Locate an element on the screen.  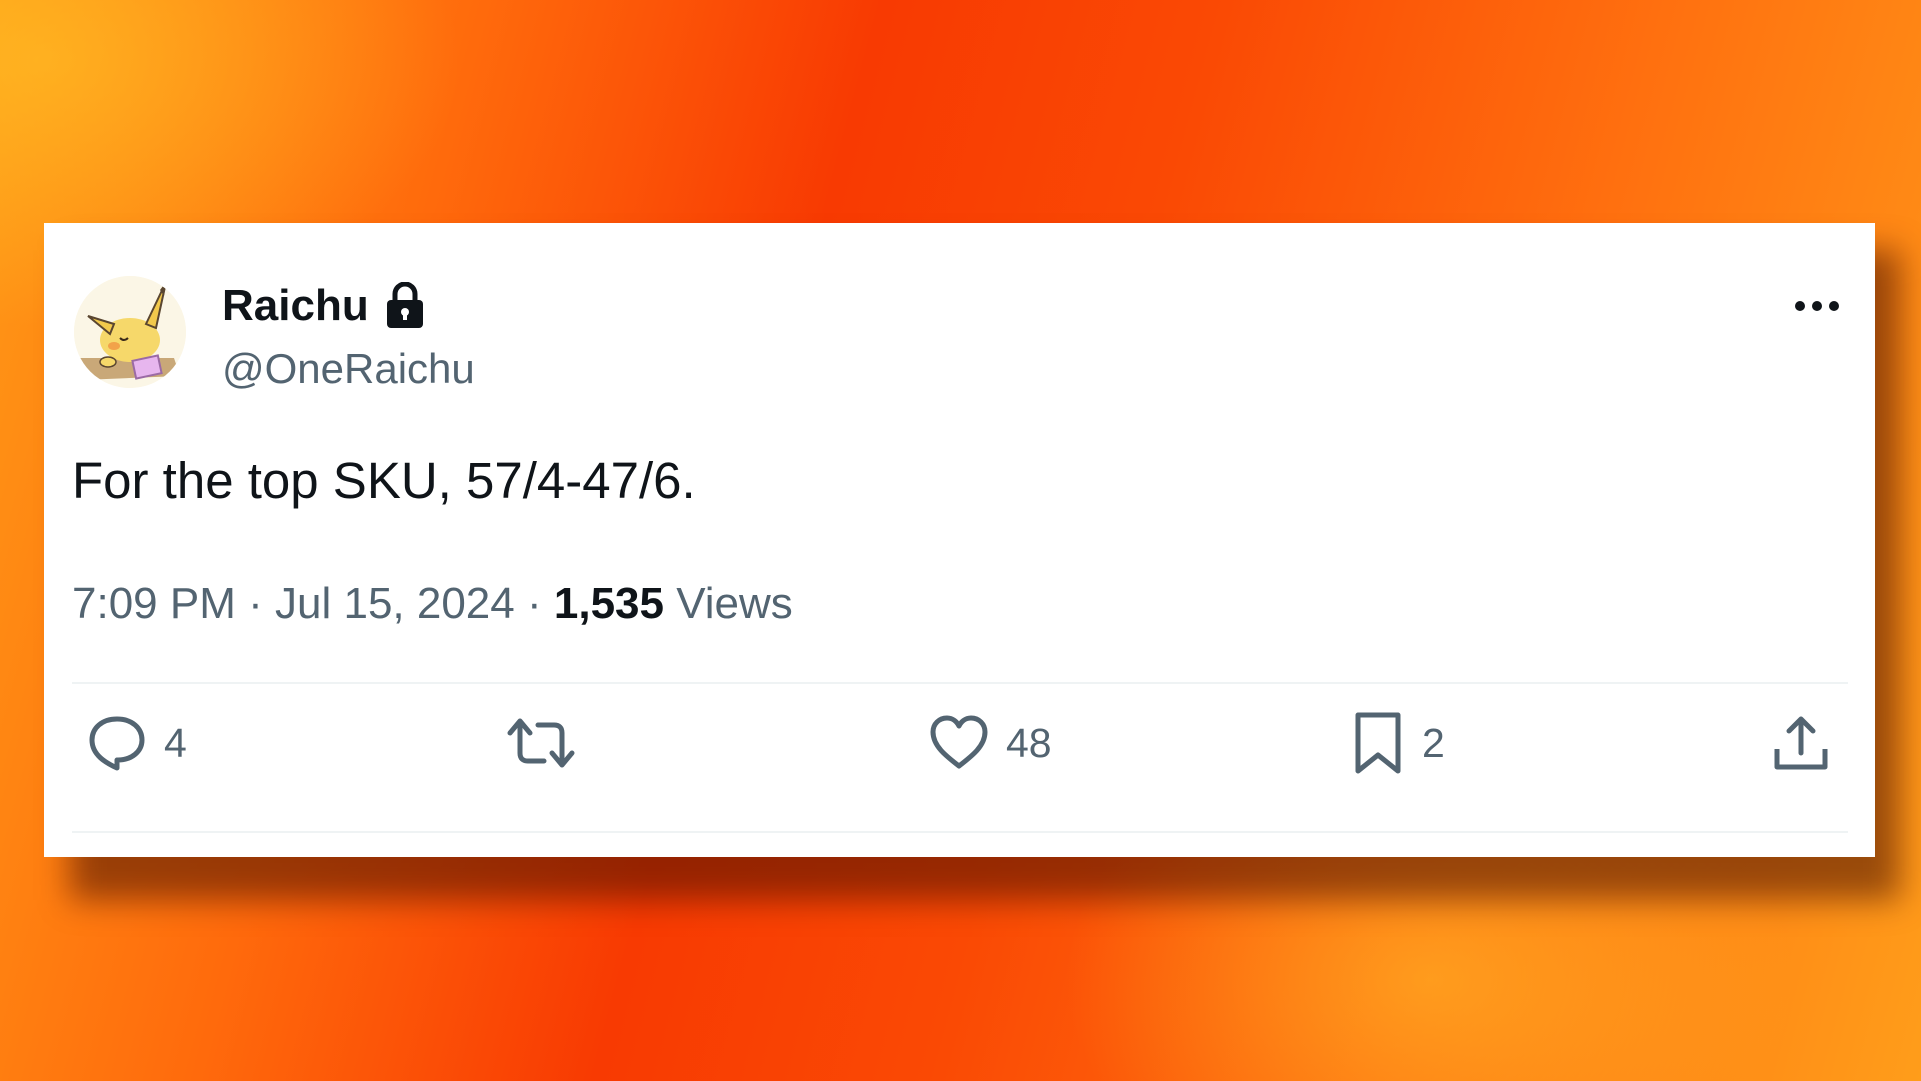
bookmark-button: 2 is located at coordinates (1397, 743).